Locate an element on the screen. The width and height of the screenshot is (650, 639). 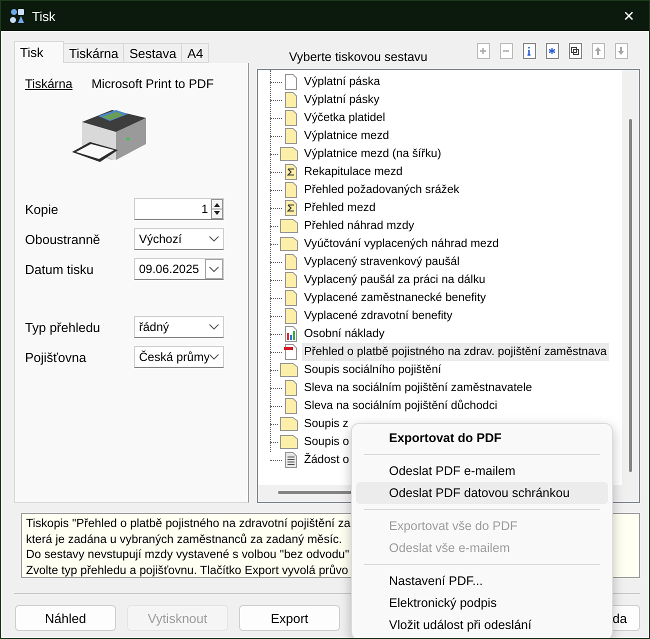
dialog-button: Náhled is located at coordinates (65, 618).